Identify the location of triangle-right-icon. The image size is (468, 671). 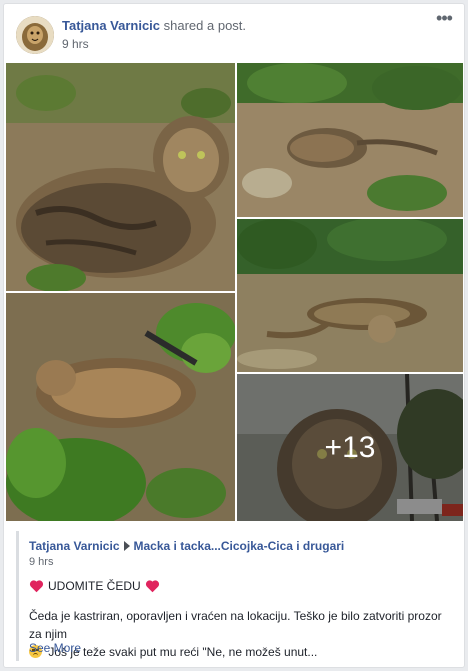
(126, 546).